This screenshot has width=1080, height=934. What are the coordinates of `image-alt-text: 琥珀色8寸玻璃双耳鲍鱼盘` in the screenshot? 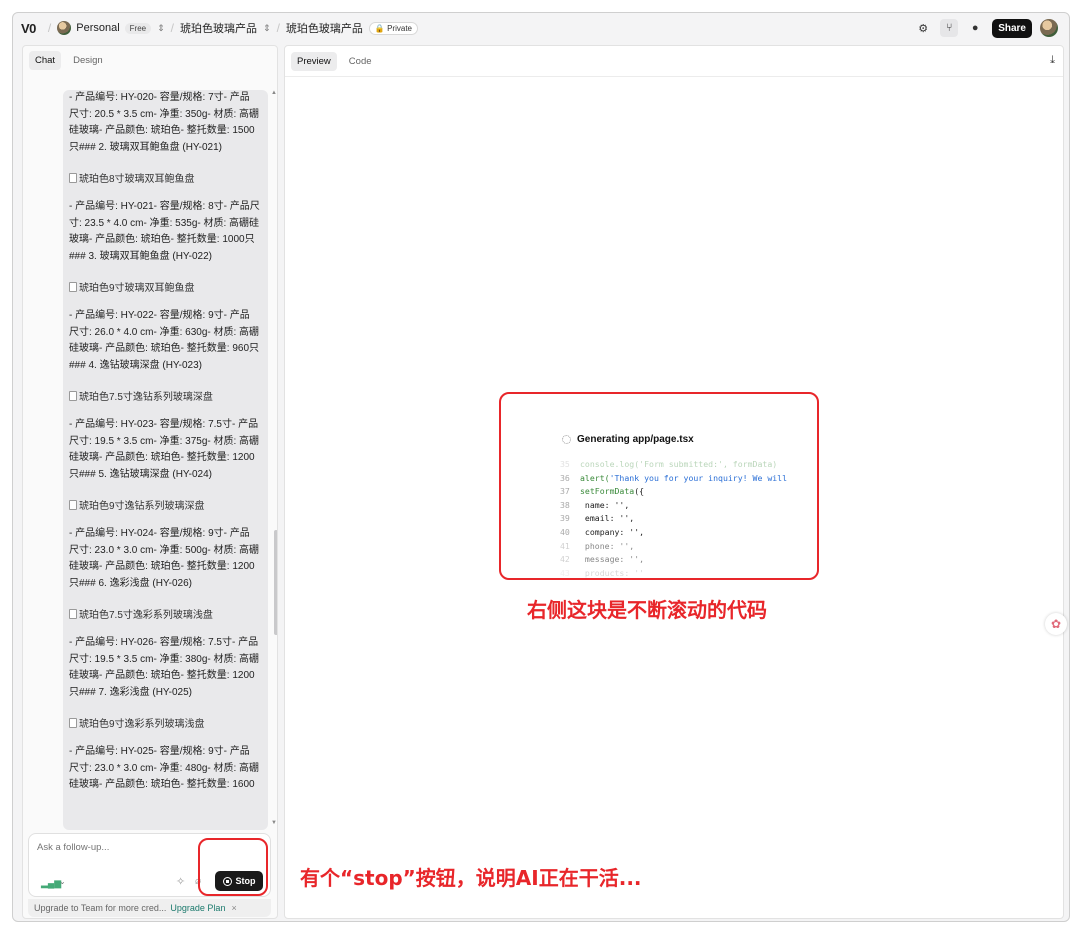 It's located at (137, 179).